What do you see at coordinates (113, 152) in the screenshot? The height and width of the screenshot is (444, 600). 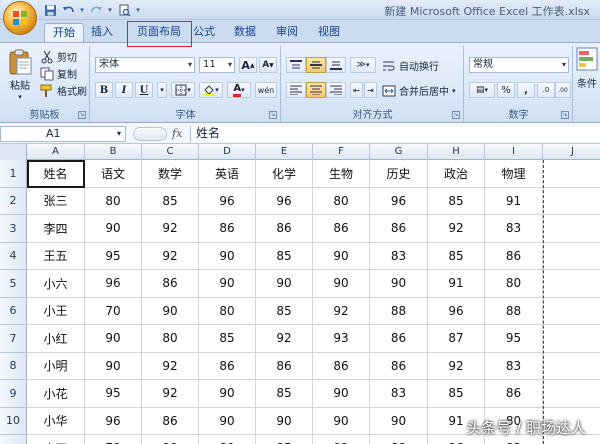 I see `column-header-b: B` at bounding box center [113, 152].